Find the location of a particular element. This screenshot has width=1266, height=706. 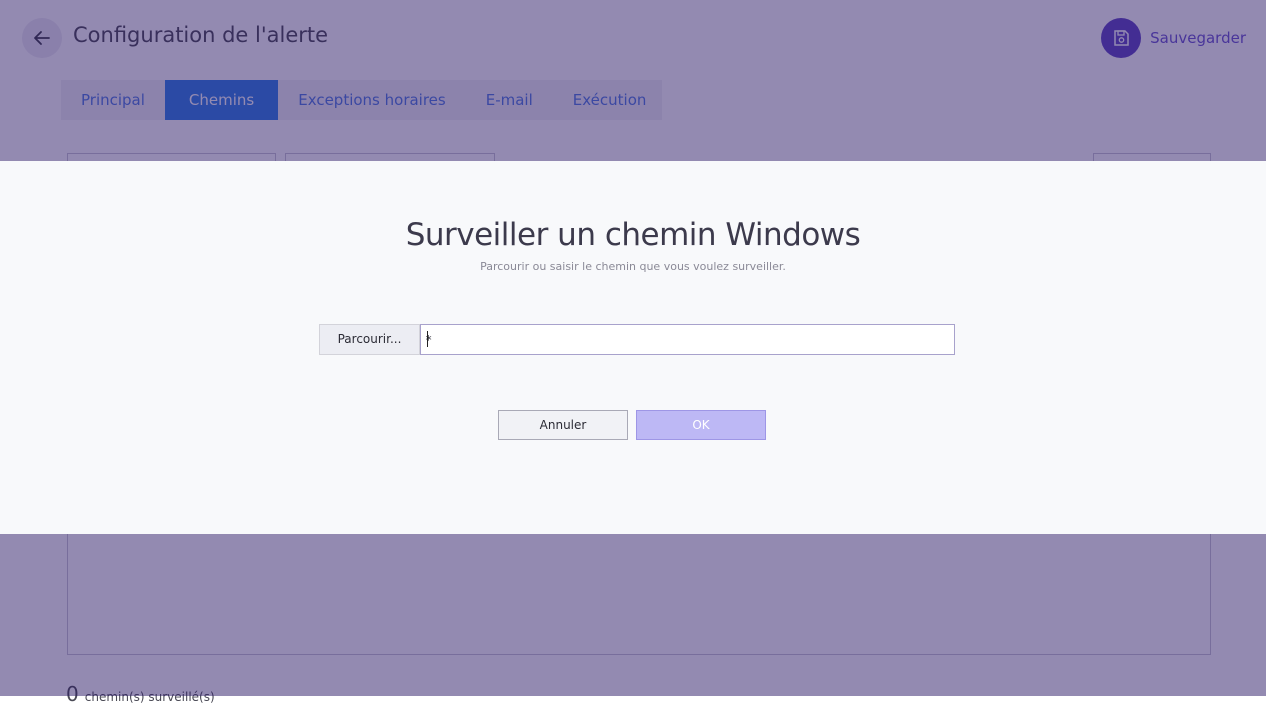

ok-button: OK is located at coordinates (701, 425).